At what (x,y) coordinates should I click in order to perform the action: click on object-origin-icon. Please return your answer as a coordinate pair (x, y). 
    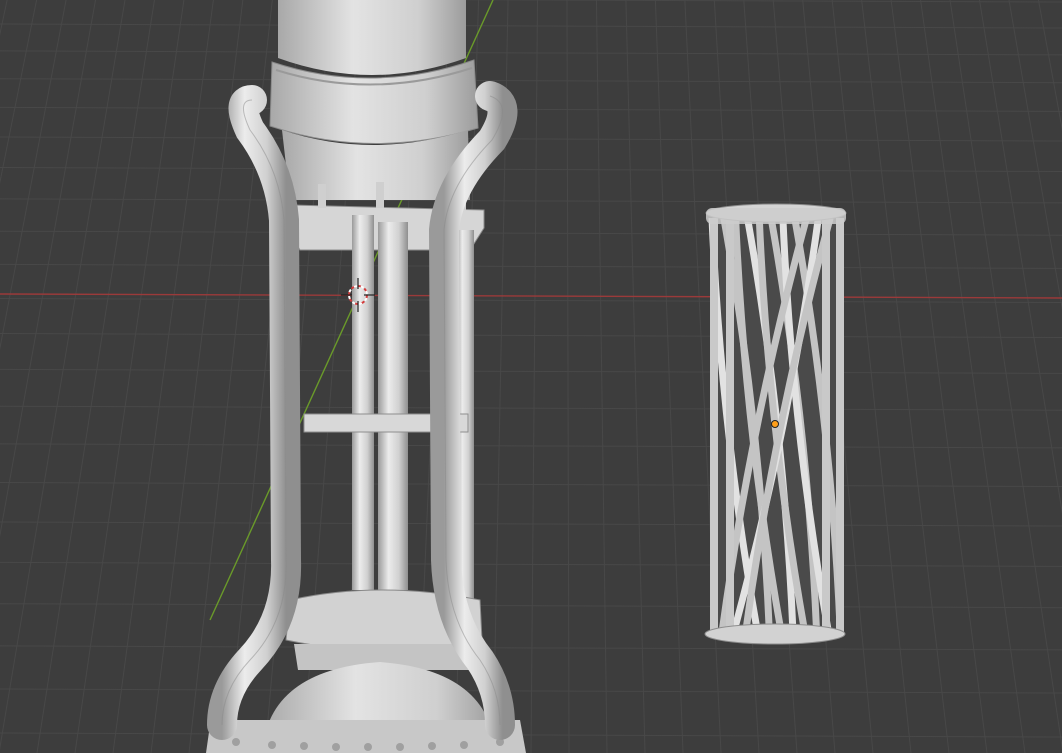
    Looking at the image, I should click on (775, 424).